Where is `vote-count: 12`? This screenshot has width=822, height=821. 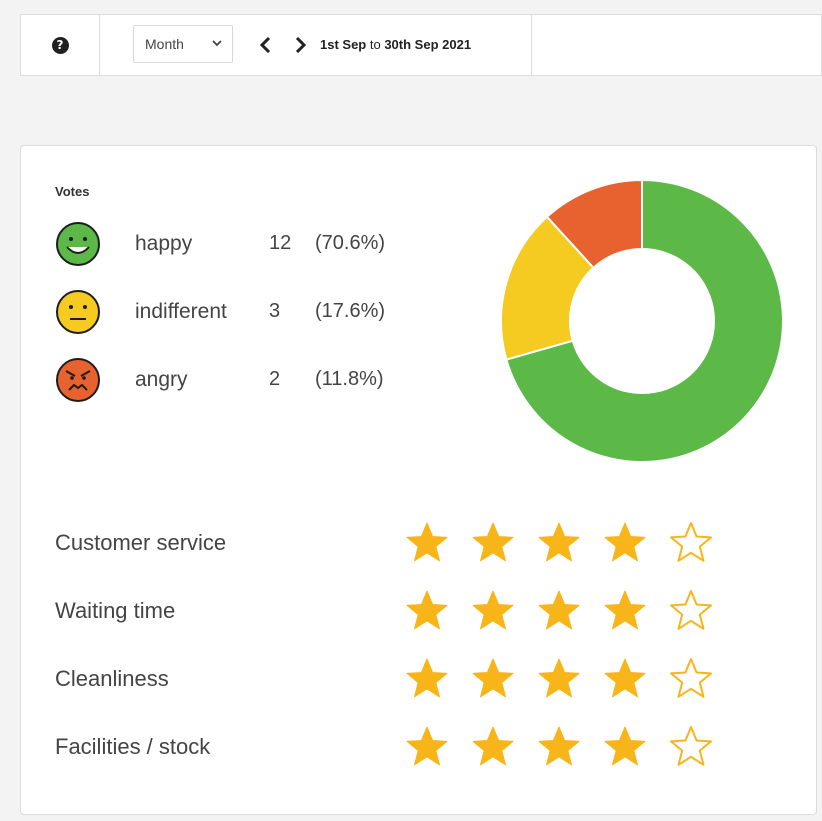
vote-count: 12 is located at coordinates (280, 243).